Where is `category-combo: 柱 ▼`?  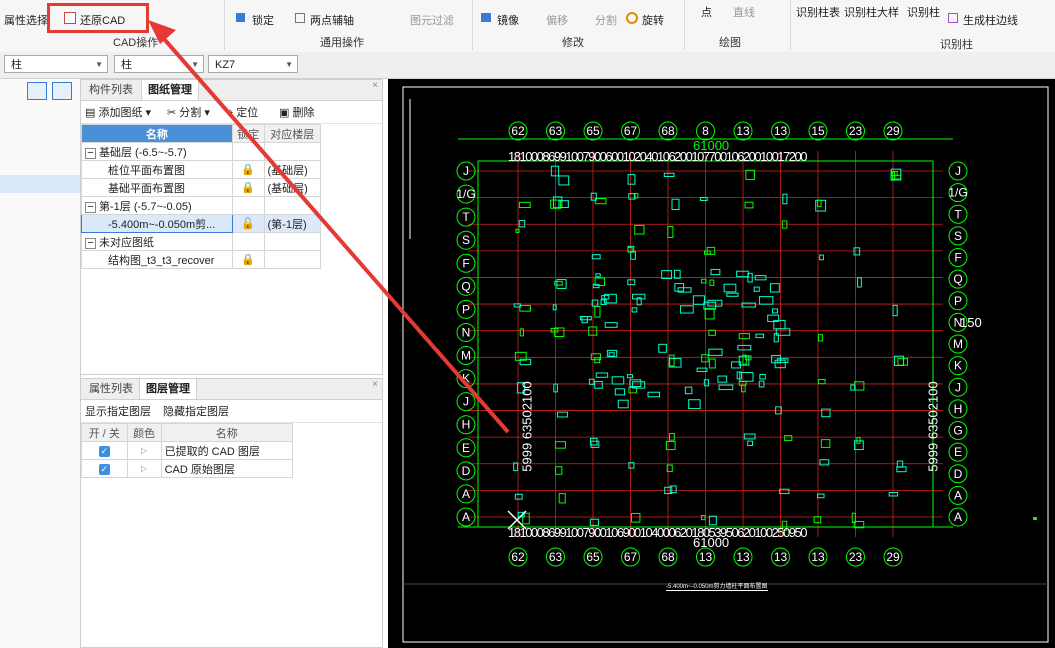 category-combo: 柱 ▼ is located at coordinates (56, 64).